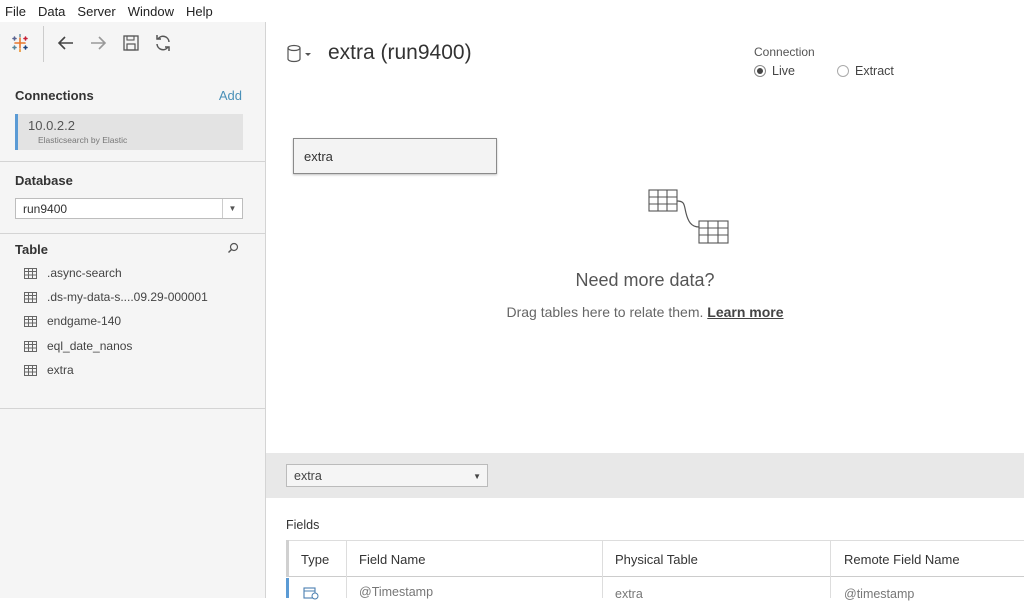 This screenshot has width=1024, height=605. I want to click on table-select-value: extra, so click(308, 476).